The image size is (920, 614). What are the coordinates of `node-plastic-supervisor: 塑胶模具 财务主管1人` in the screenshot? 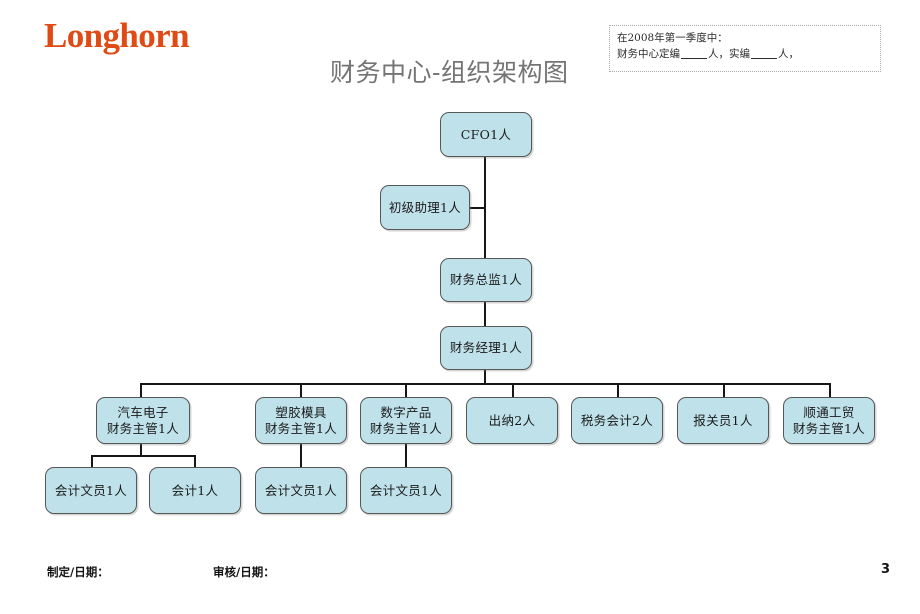 It's located at (301, 420).